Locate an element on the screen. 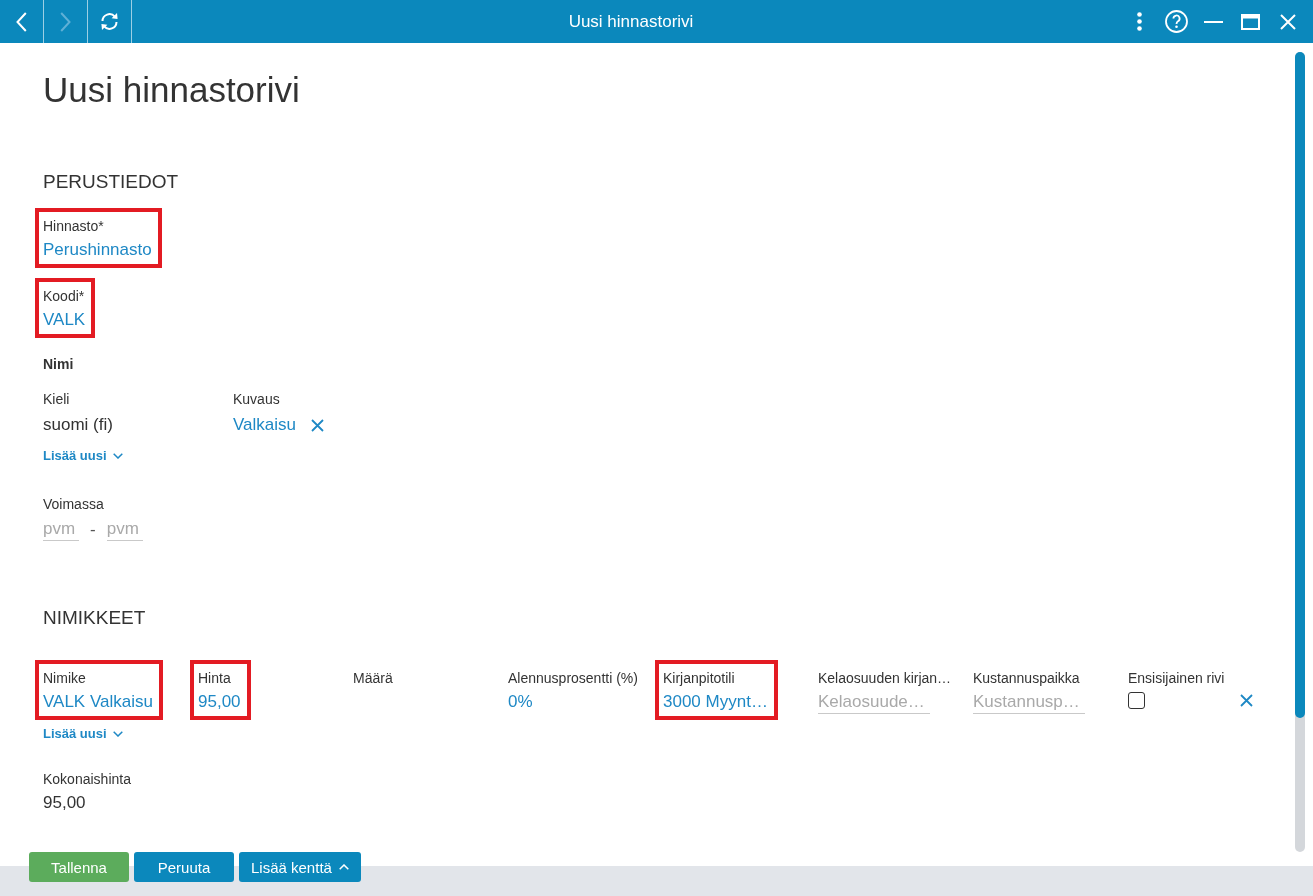 The image size is (1313, 896). field-label: Voimassa is located at coordinates (73, 504).